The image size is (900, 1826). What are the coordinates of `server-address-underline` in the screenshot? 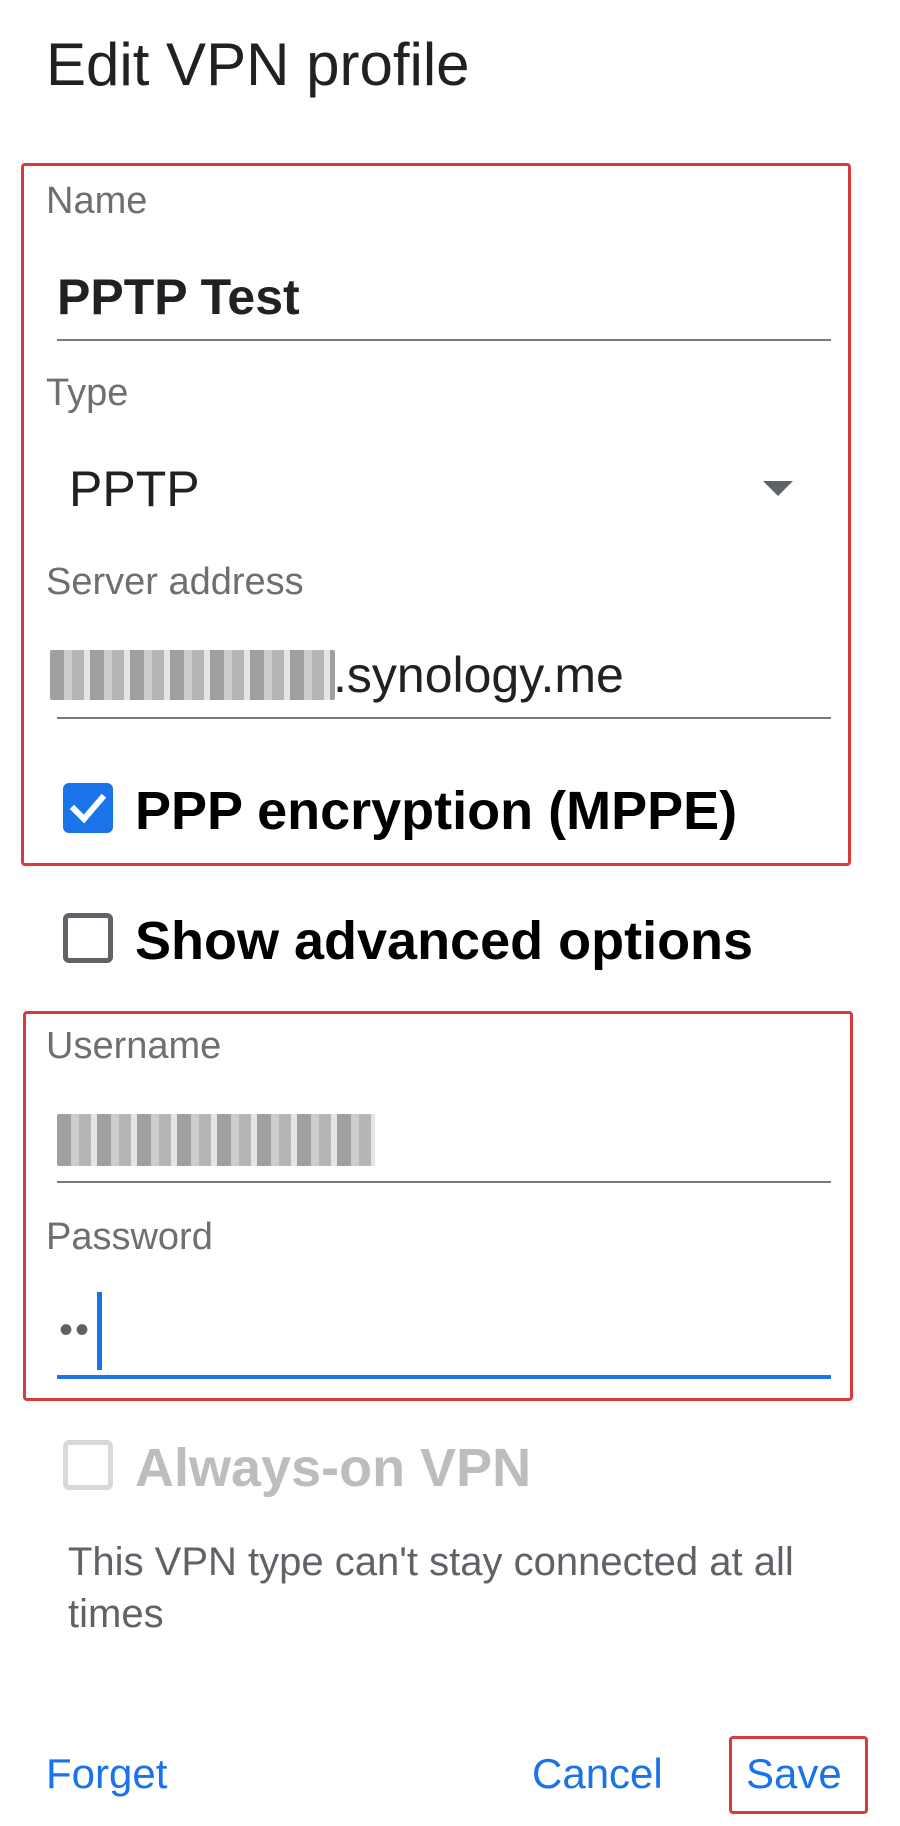 It's located at (444, 718).